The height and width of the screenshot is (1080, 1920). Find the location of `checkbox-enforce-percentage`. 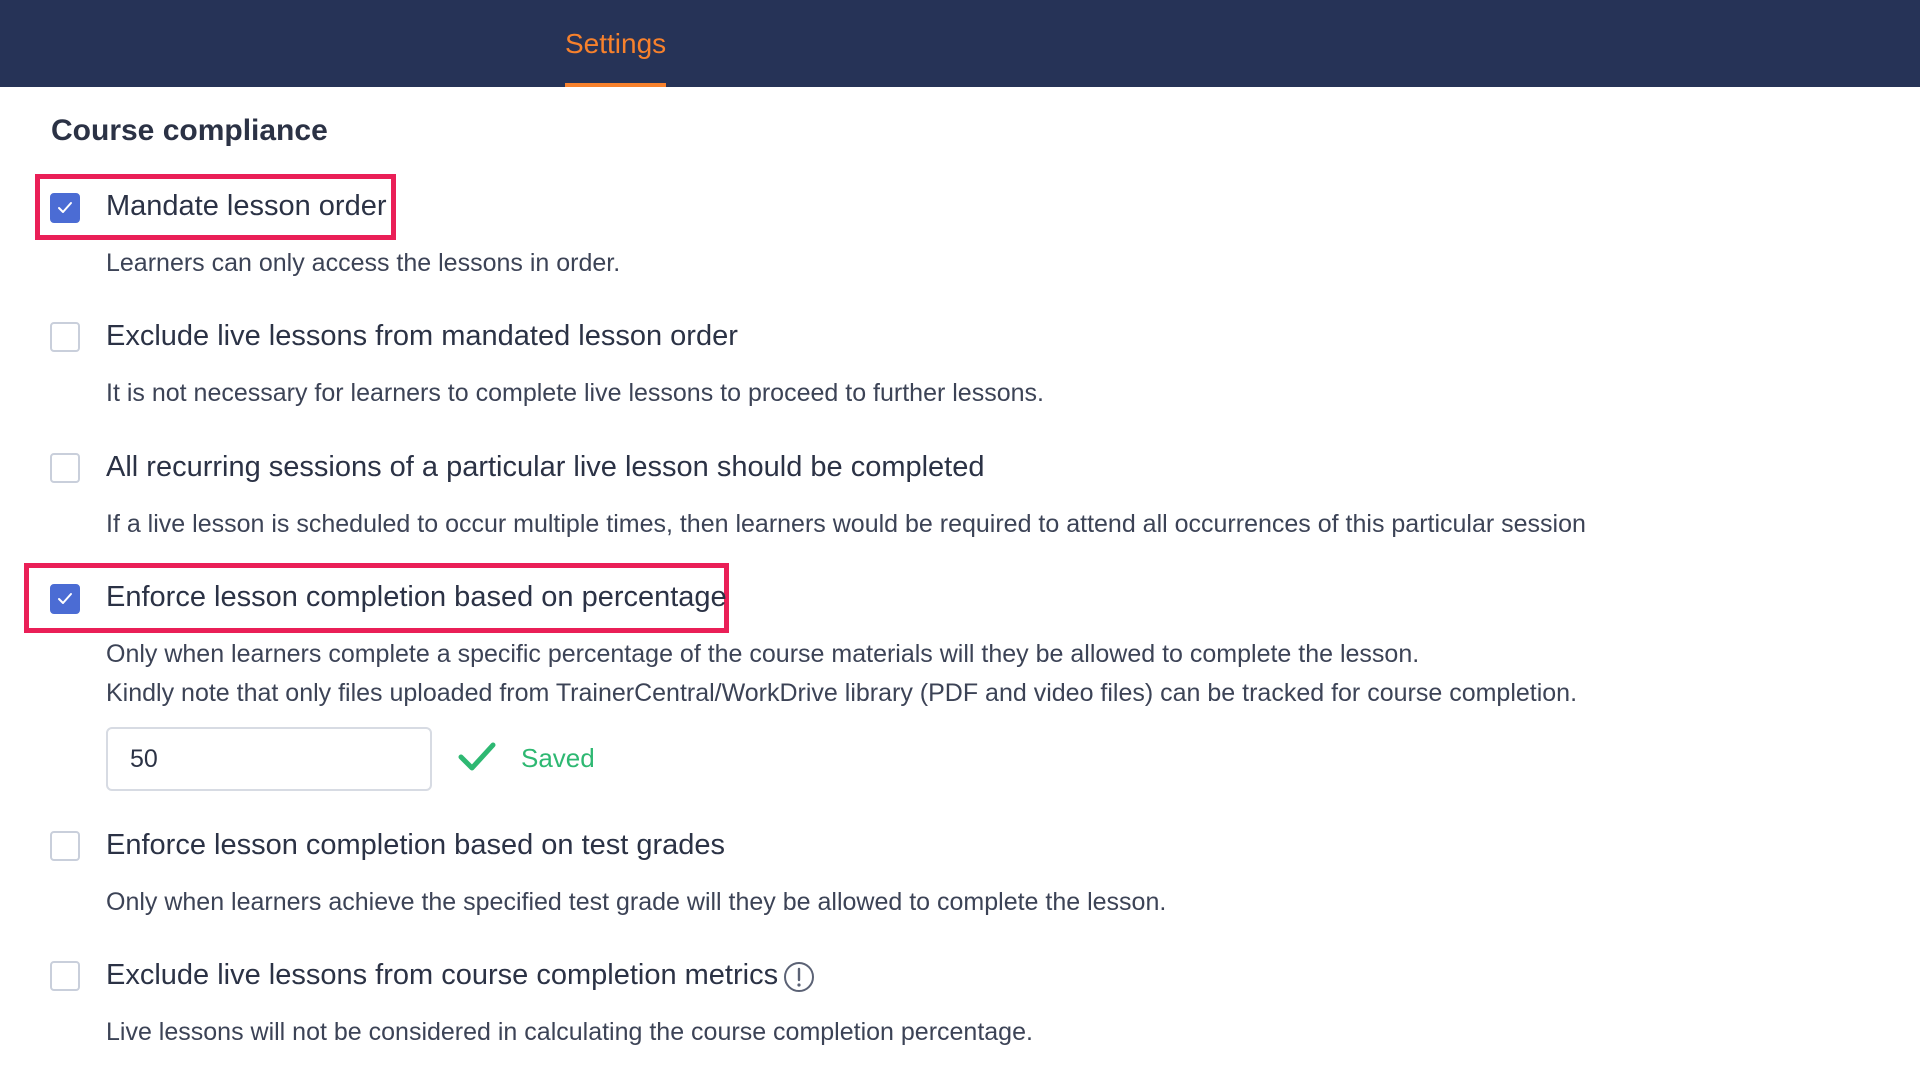

checkbox-enforce-percentage is located at coordinates (65, 599).